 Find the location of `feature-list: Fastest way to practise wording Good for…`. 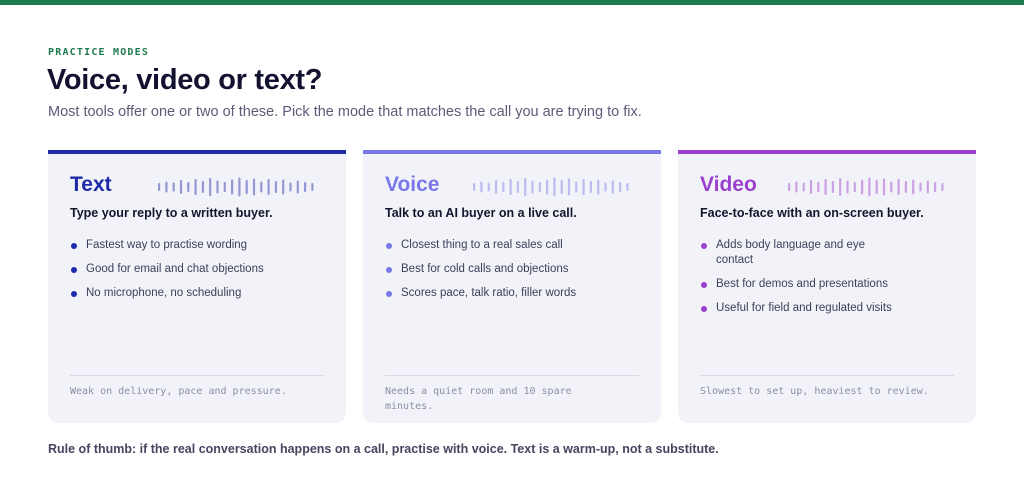

feature-list: Fastest way to practise wording Good for… is located at coordinates (180, 274).